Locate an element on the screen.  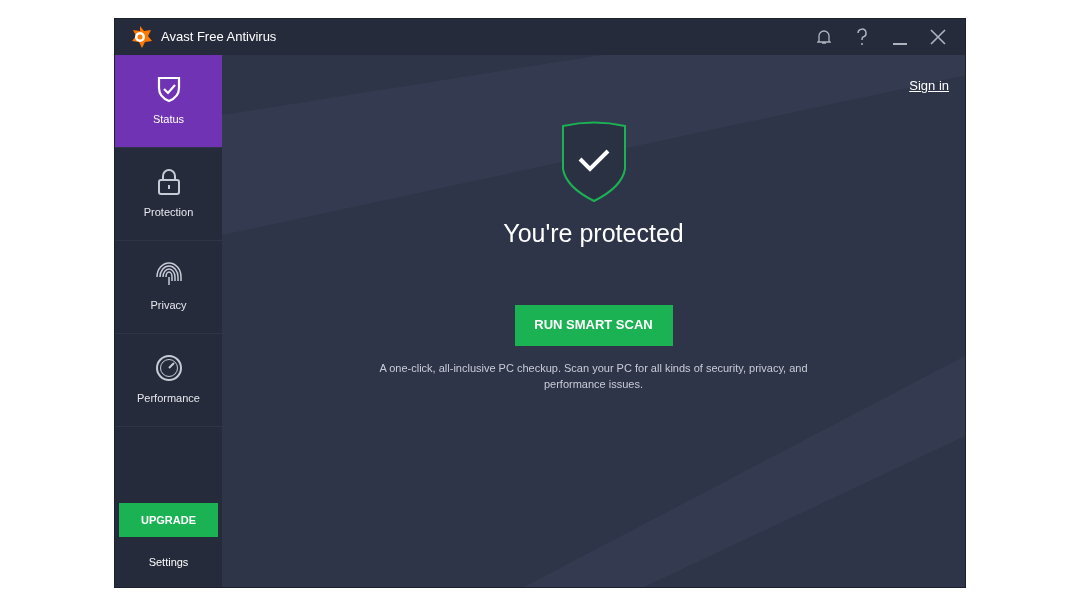
sidebar-item: Privacy is located at coordinates (168, 287).